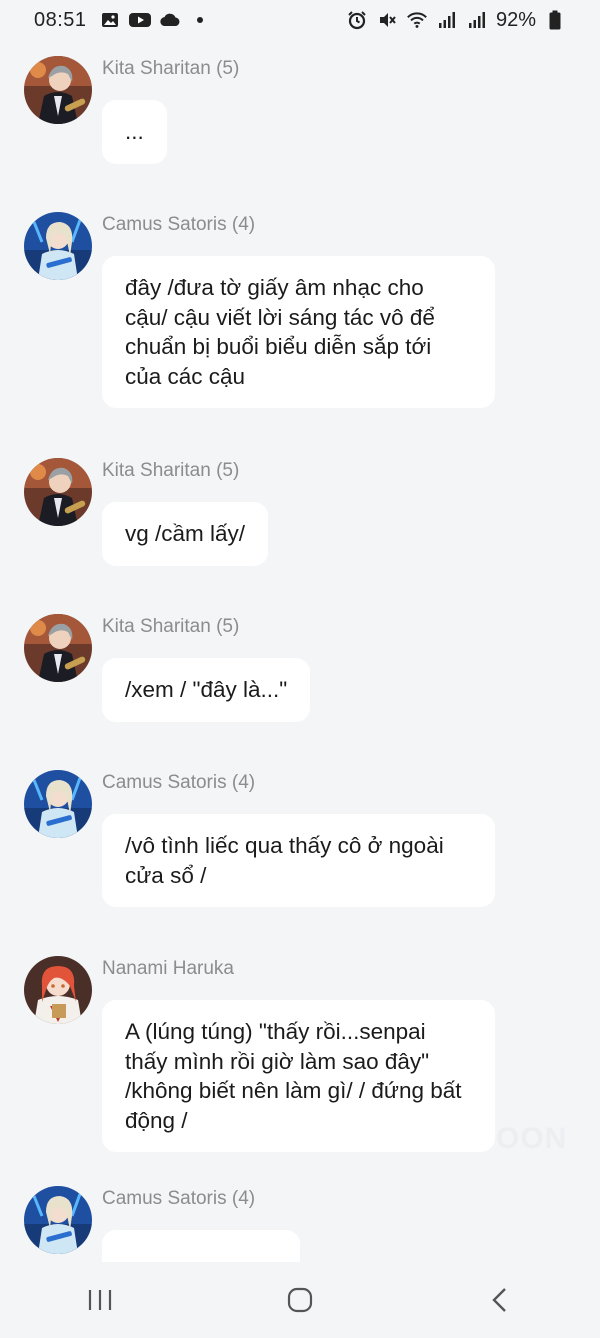  Describe the element at coordinates (200, 20) in the screenshot. I see `dot-icon` at that location.